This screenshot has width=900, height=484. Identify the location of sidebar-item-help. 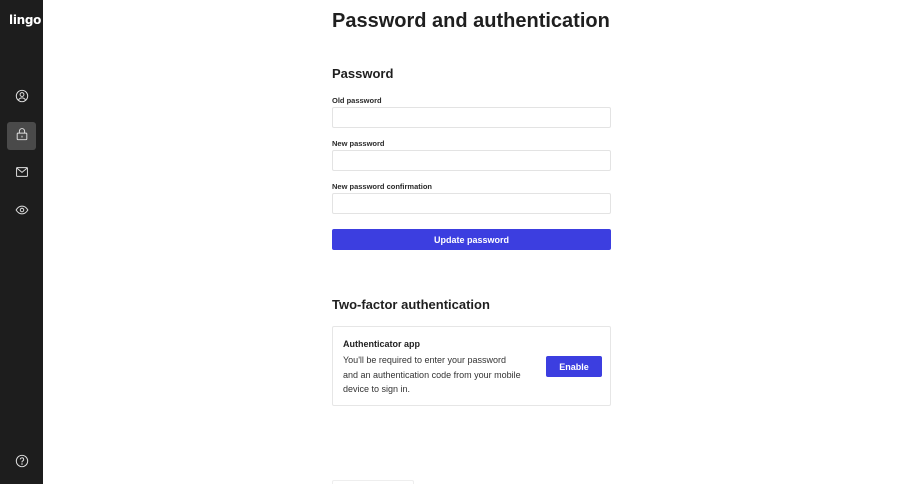
(21, 463).